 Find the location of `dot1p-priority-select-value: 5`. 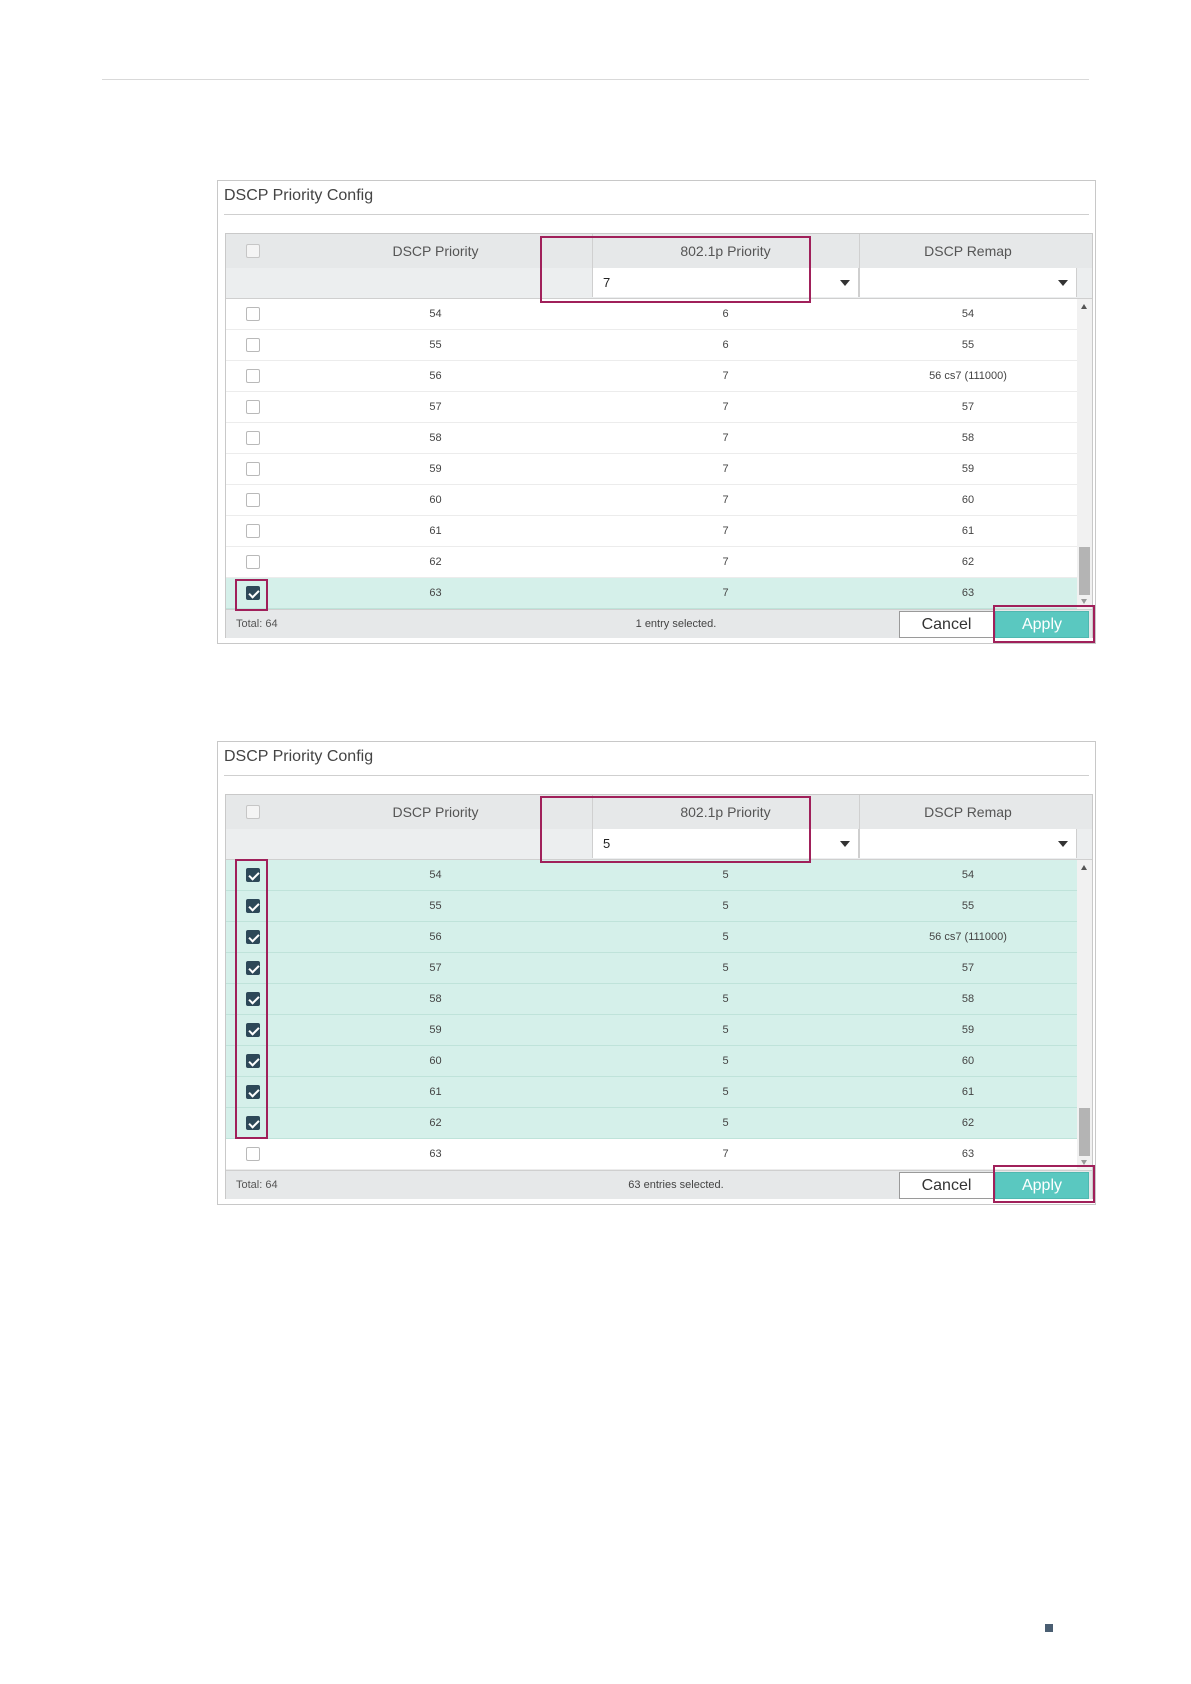

dot1p-priority-select-value: 5 is located at coordinates (607, 843).